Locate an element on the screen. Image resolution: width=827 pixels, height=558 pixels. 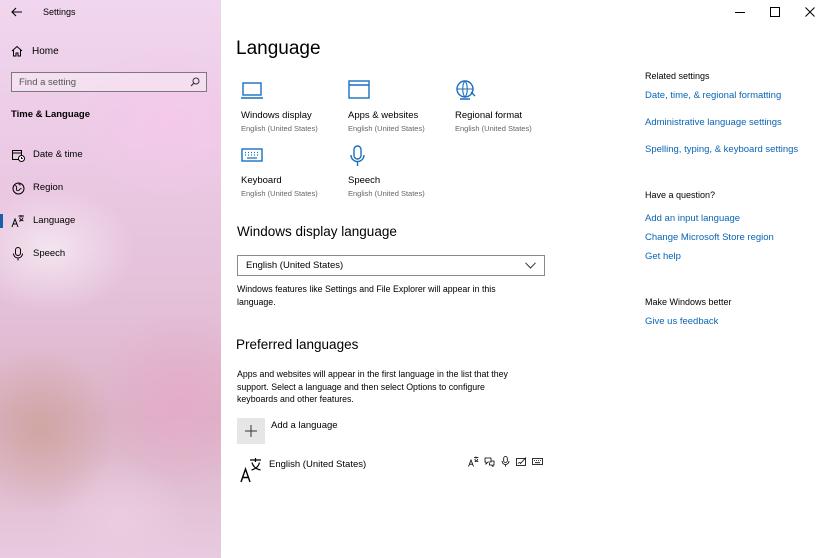
tile-title: Speech is located at coordinates (364, 180).